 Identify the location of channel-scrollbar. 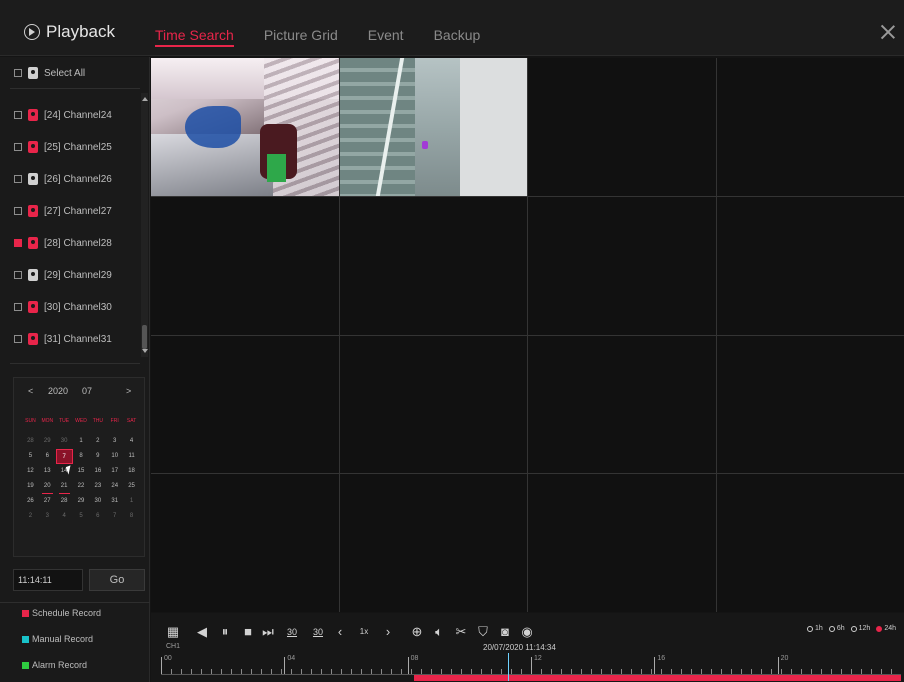
(144, 225).